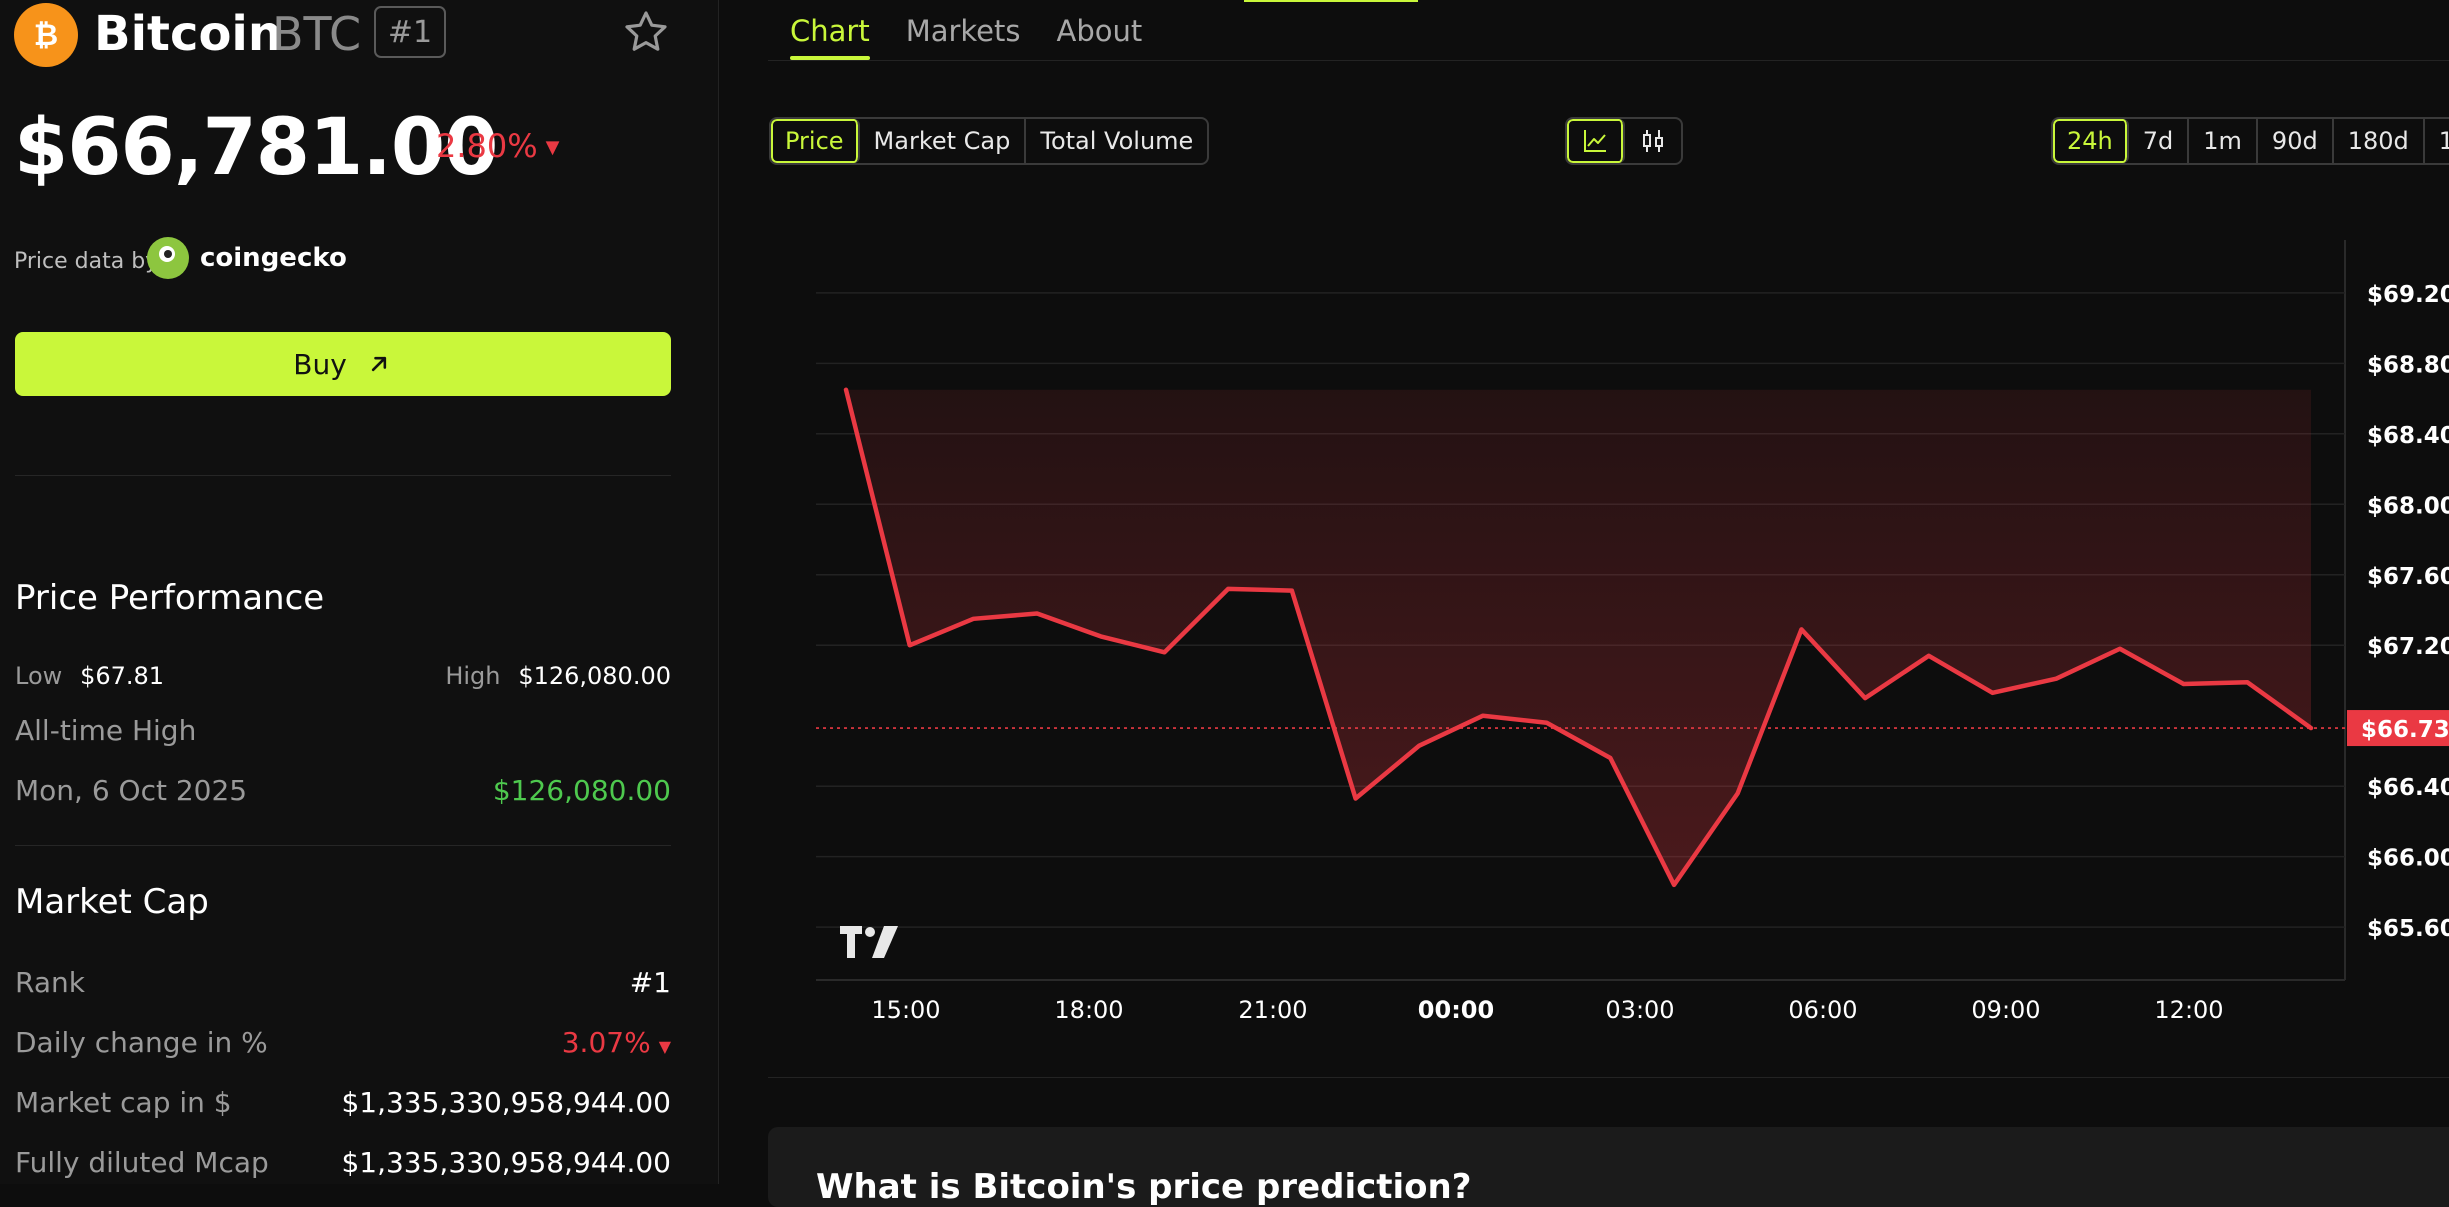 The width and height of the screenshot is (2449, 1207). What do you see at coordinates (2408, 577) in the screenshot?
I see `y-tick-label: $67.60K` at bounding box center [2408, 577].